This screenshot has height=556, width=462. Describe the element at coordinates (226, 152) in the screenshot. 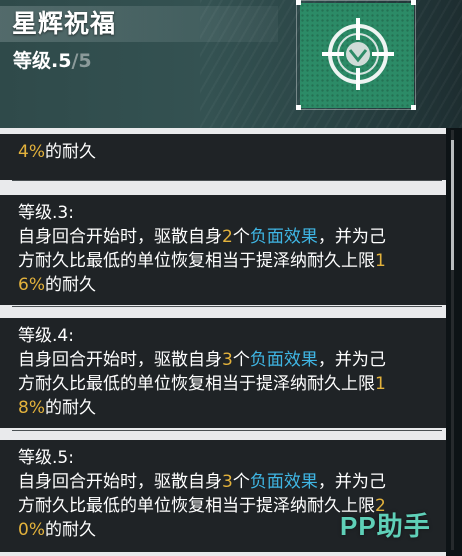

I see `entry-line: 4%的耐久` at that location.